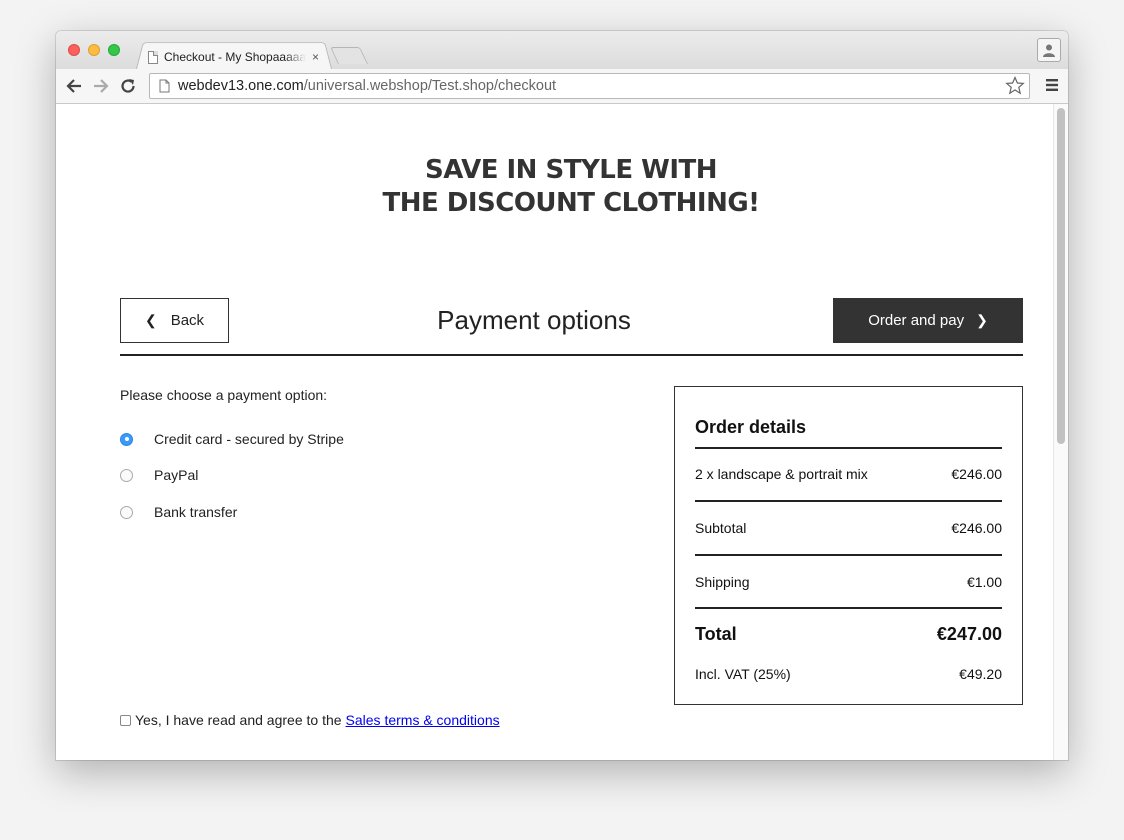 The image size is (1124, 840). I want to click on arrow-left-icon, so click(73, 86).